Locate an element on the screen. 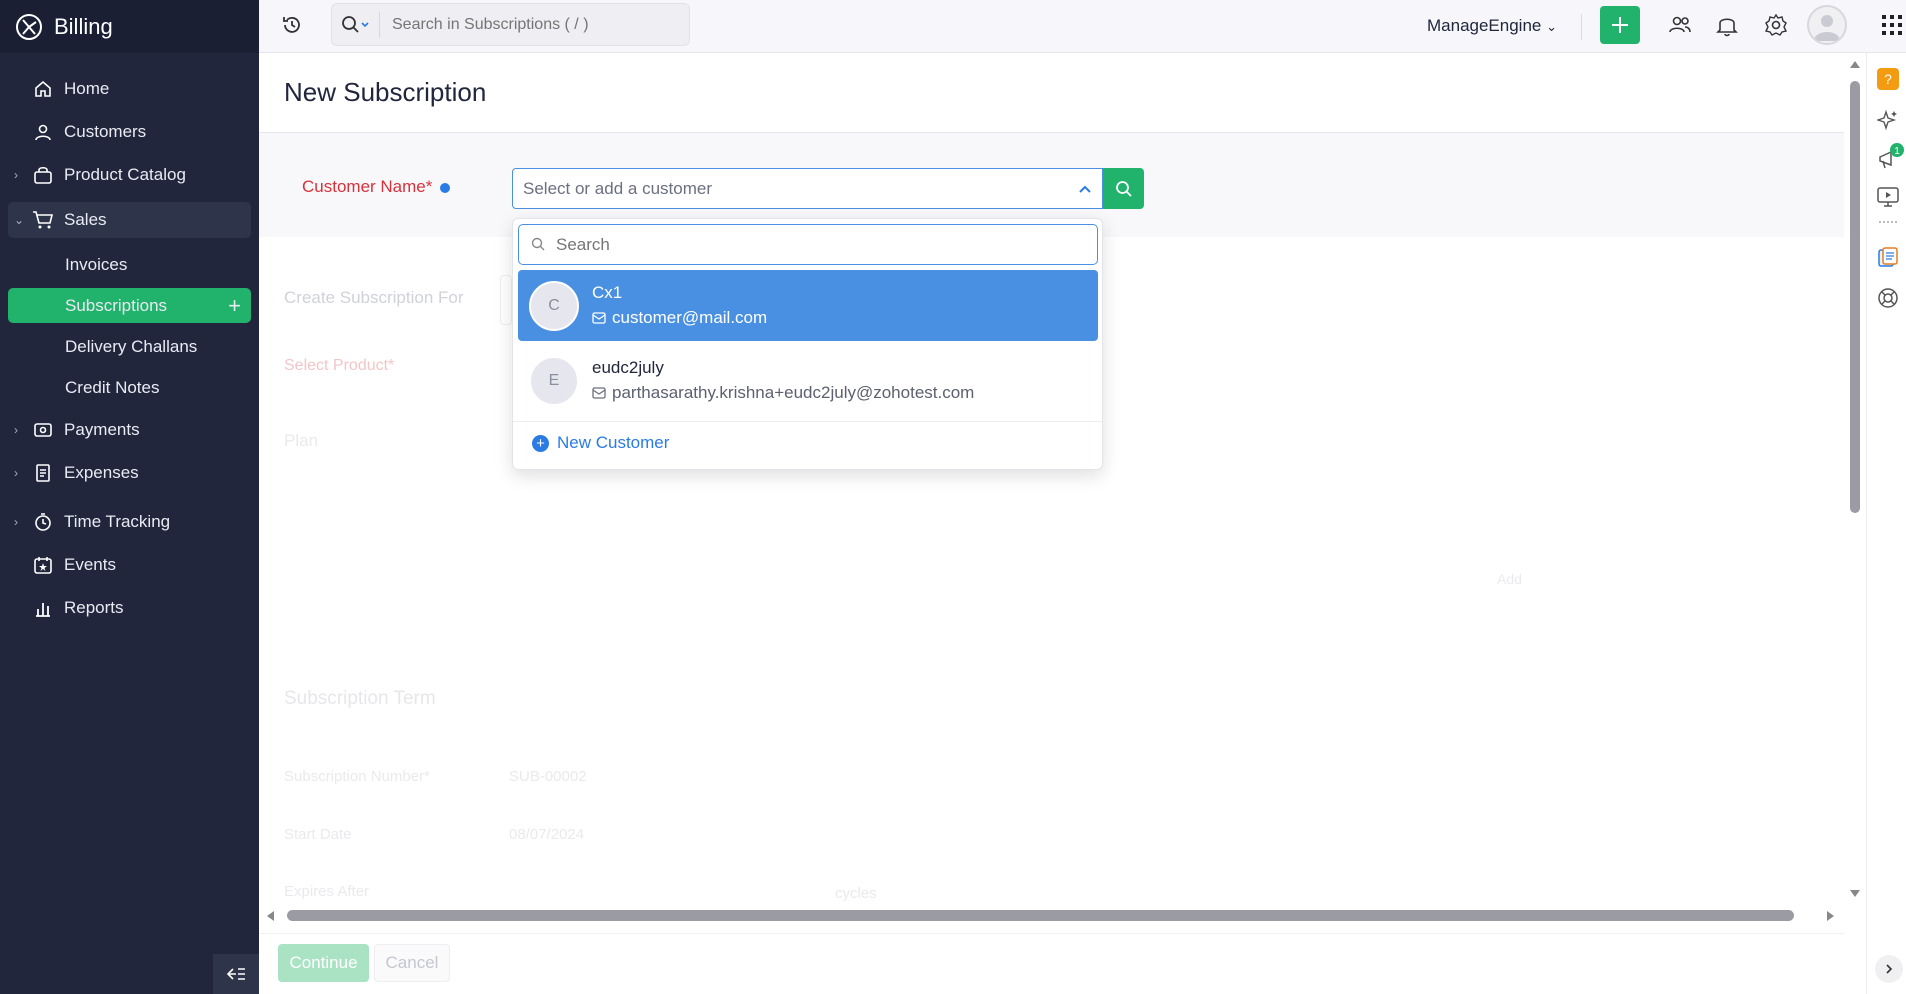  books-icon is located at coordinates (1888, 259).